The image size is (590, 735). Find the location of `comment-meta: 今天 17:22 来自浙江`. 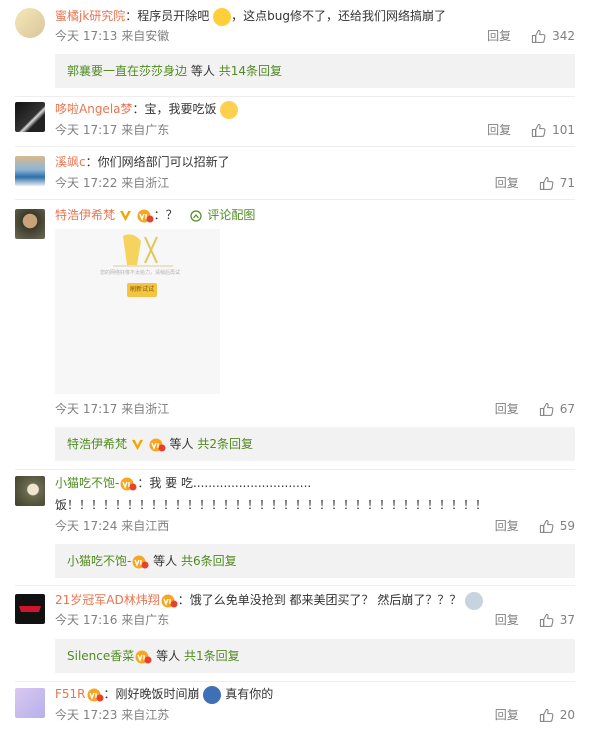

comment-meta: 今天 17:22 来自浙江 is located at coordinates (112, 183).